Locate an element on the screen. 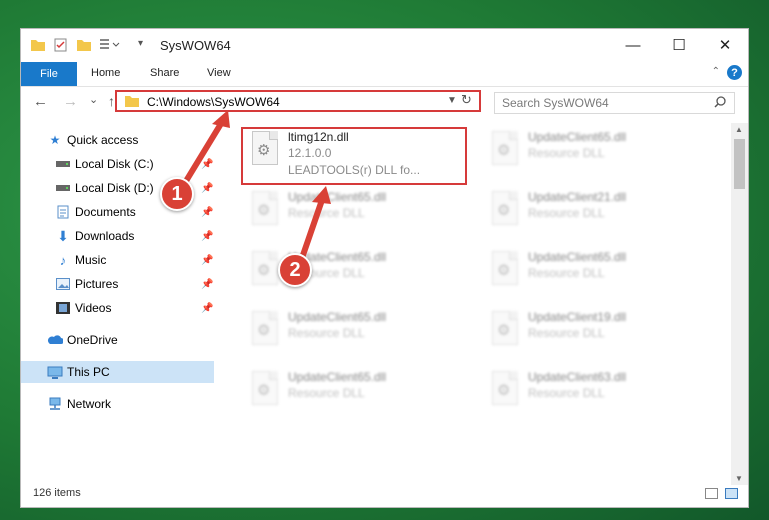 This screenshot has height=520, width=769. annotation-arrows is located at coordinates (255, 185).